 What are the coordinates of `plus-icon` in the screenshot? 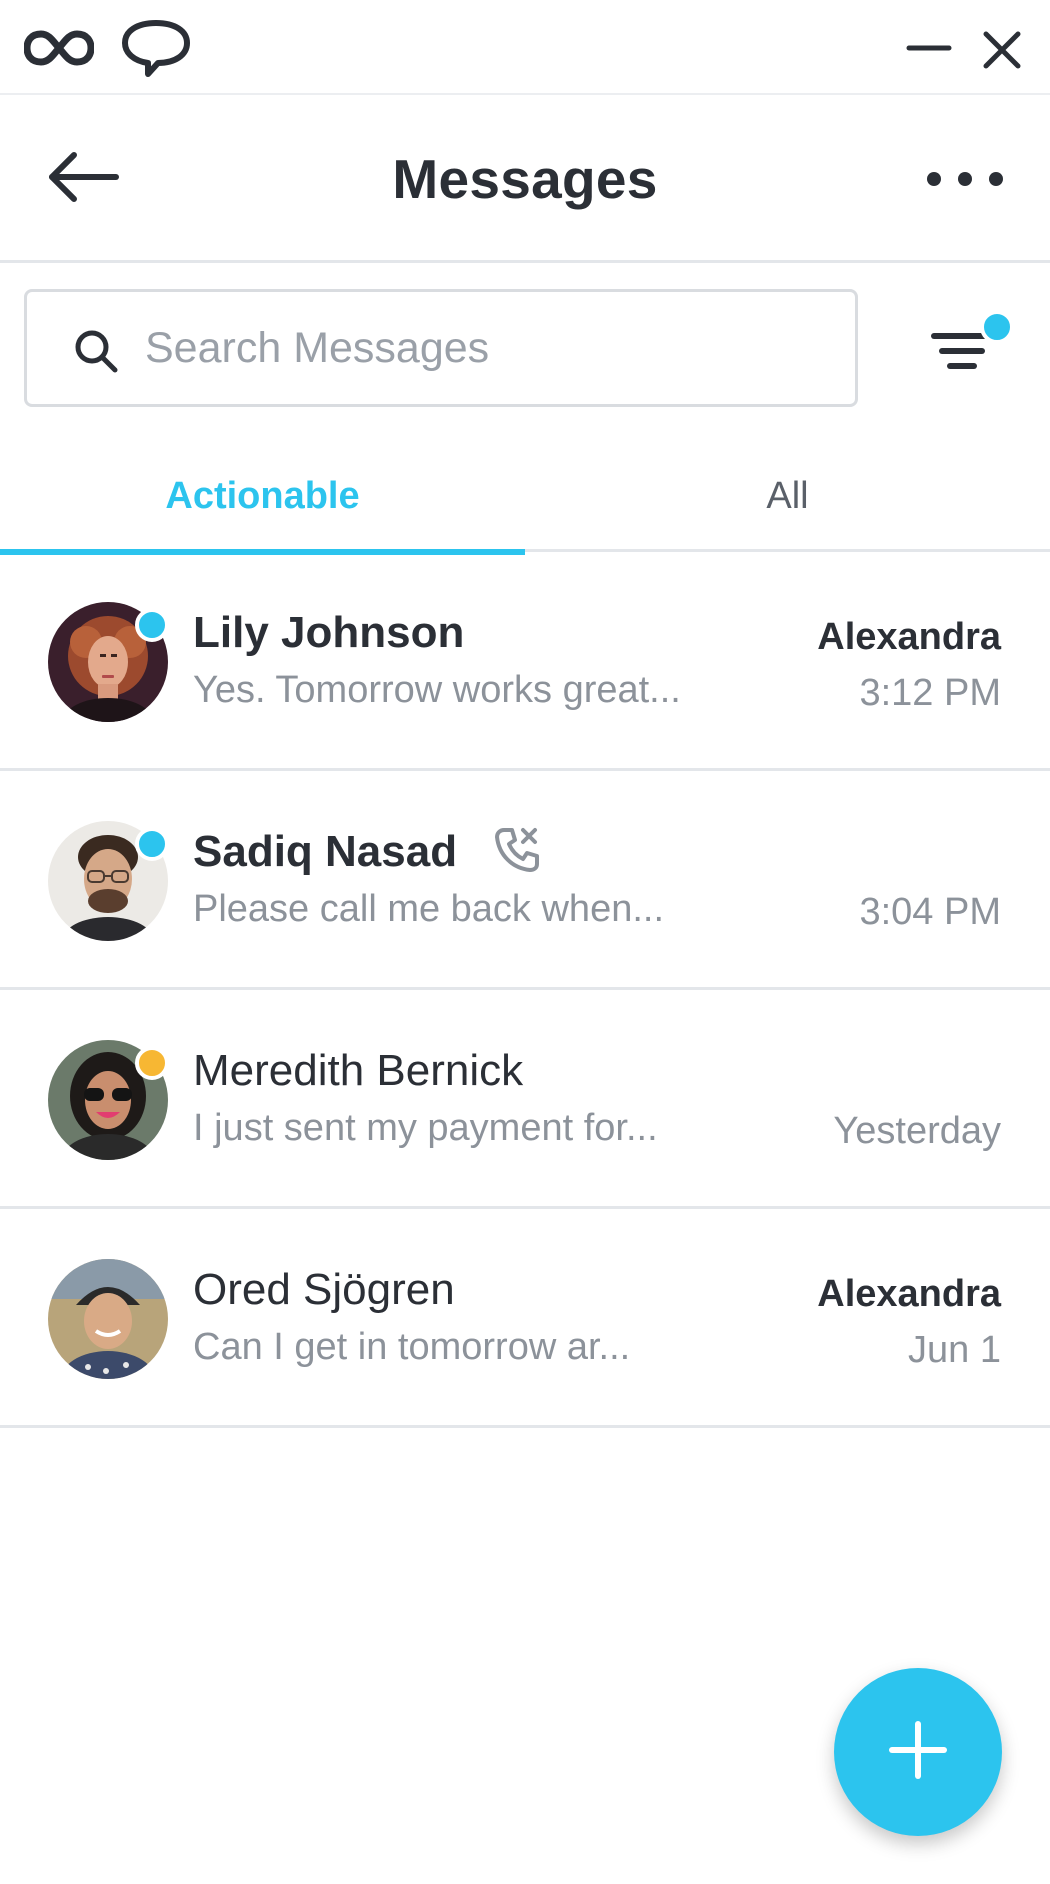 It's located at (918, 1752).